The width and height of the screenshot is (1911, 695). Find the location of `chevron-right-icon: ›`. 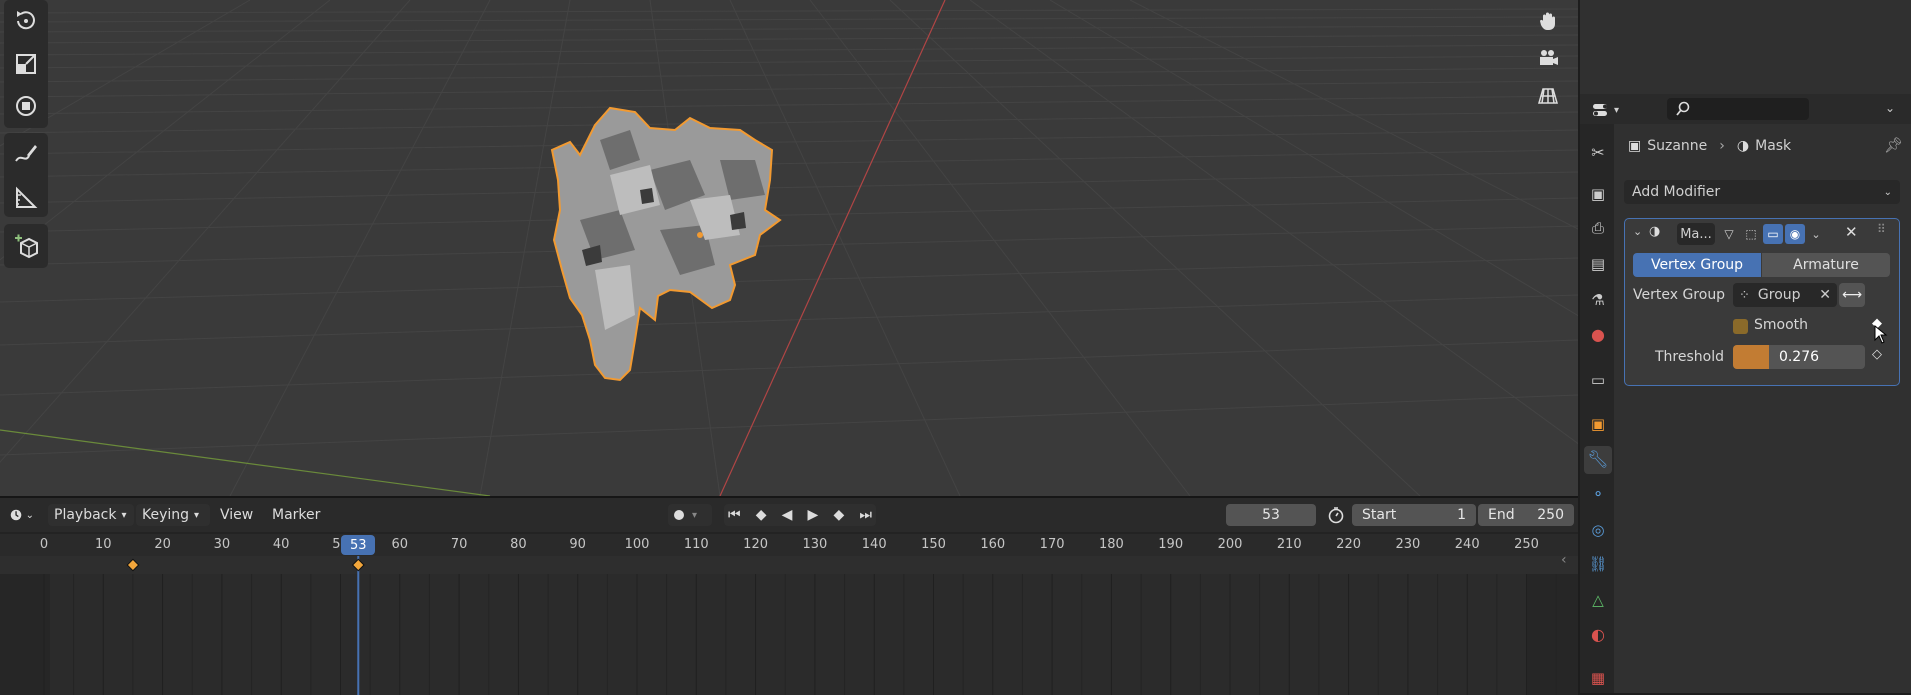

chevron-right-icon: › is located at coordinates (1722, 146).